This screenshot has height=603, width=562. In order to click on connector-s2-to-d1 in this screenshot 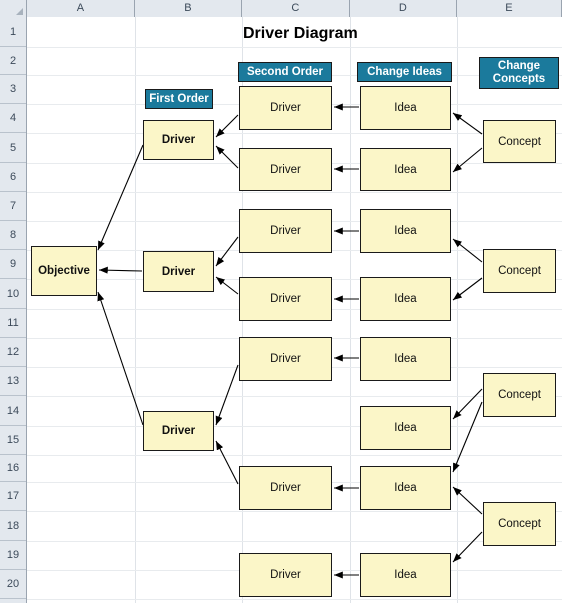, I will do `click(227, 157)`.